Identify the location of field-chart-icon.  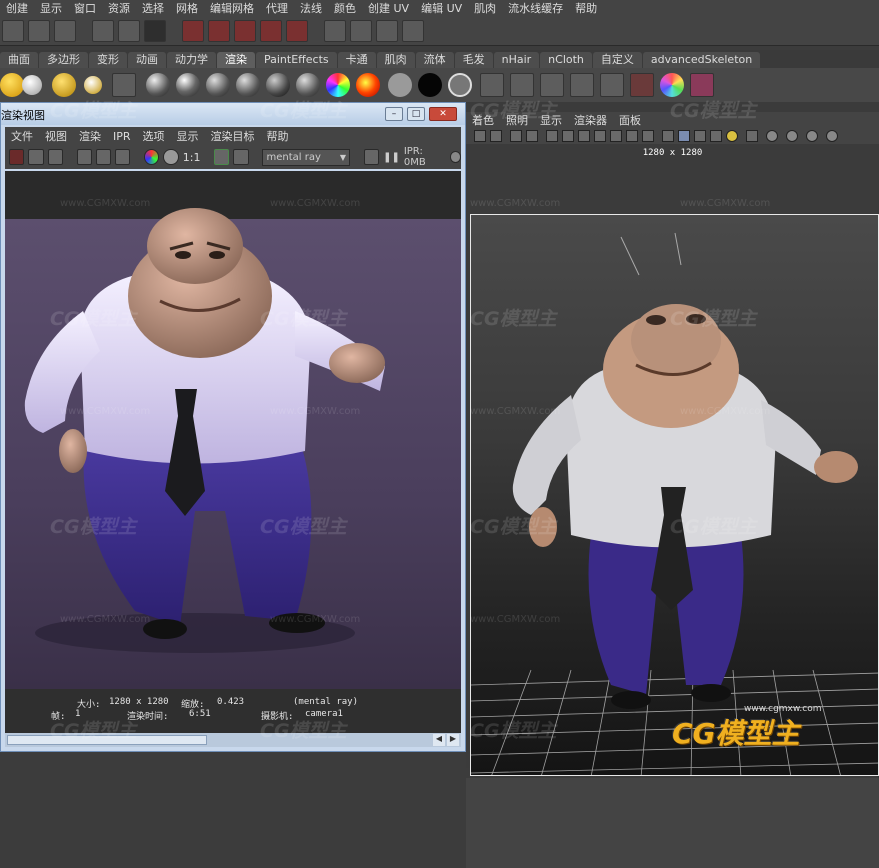
(616, 136).